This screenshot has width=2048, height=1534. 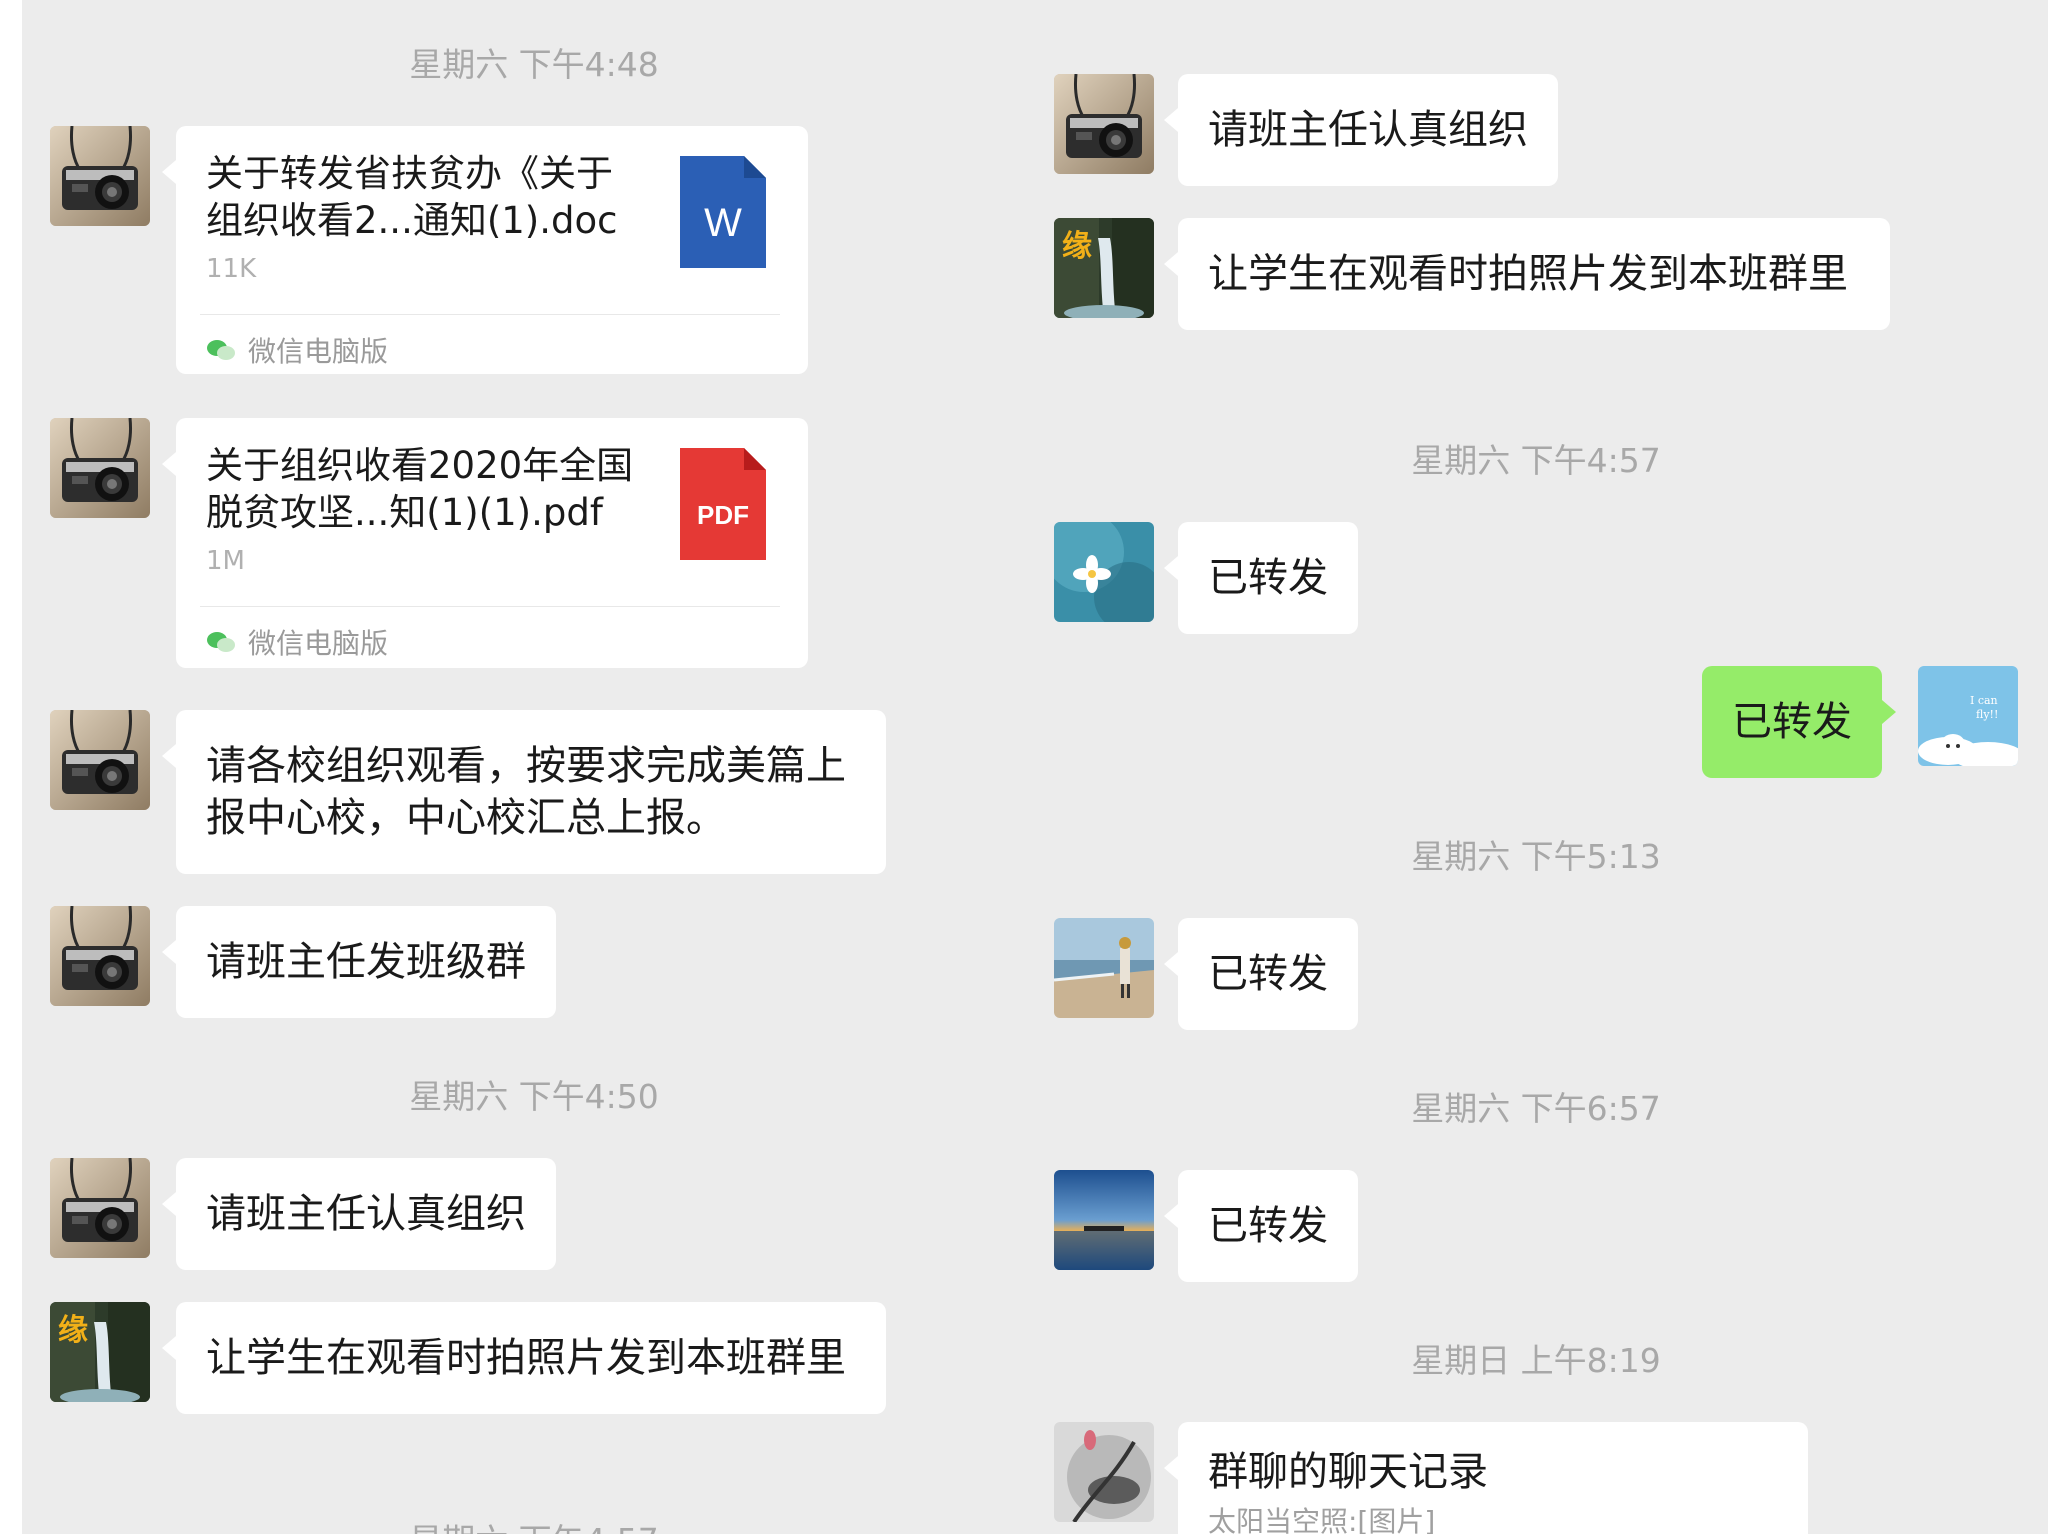 I want to click on sunset-avatar-image, so click(x=1104, y=1220).